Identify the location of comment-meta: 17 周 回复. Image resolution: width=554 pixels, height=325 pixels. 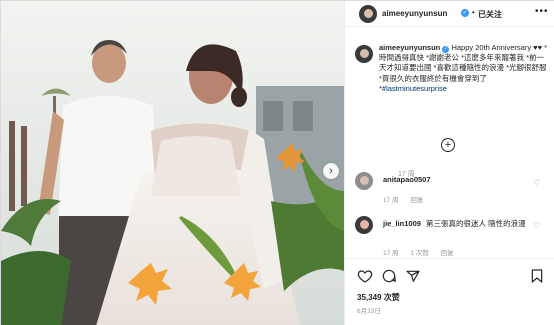
(408, 199).